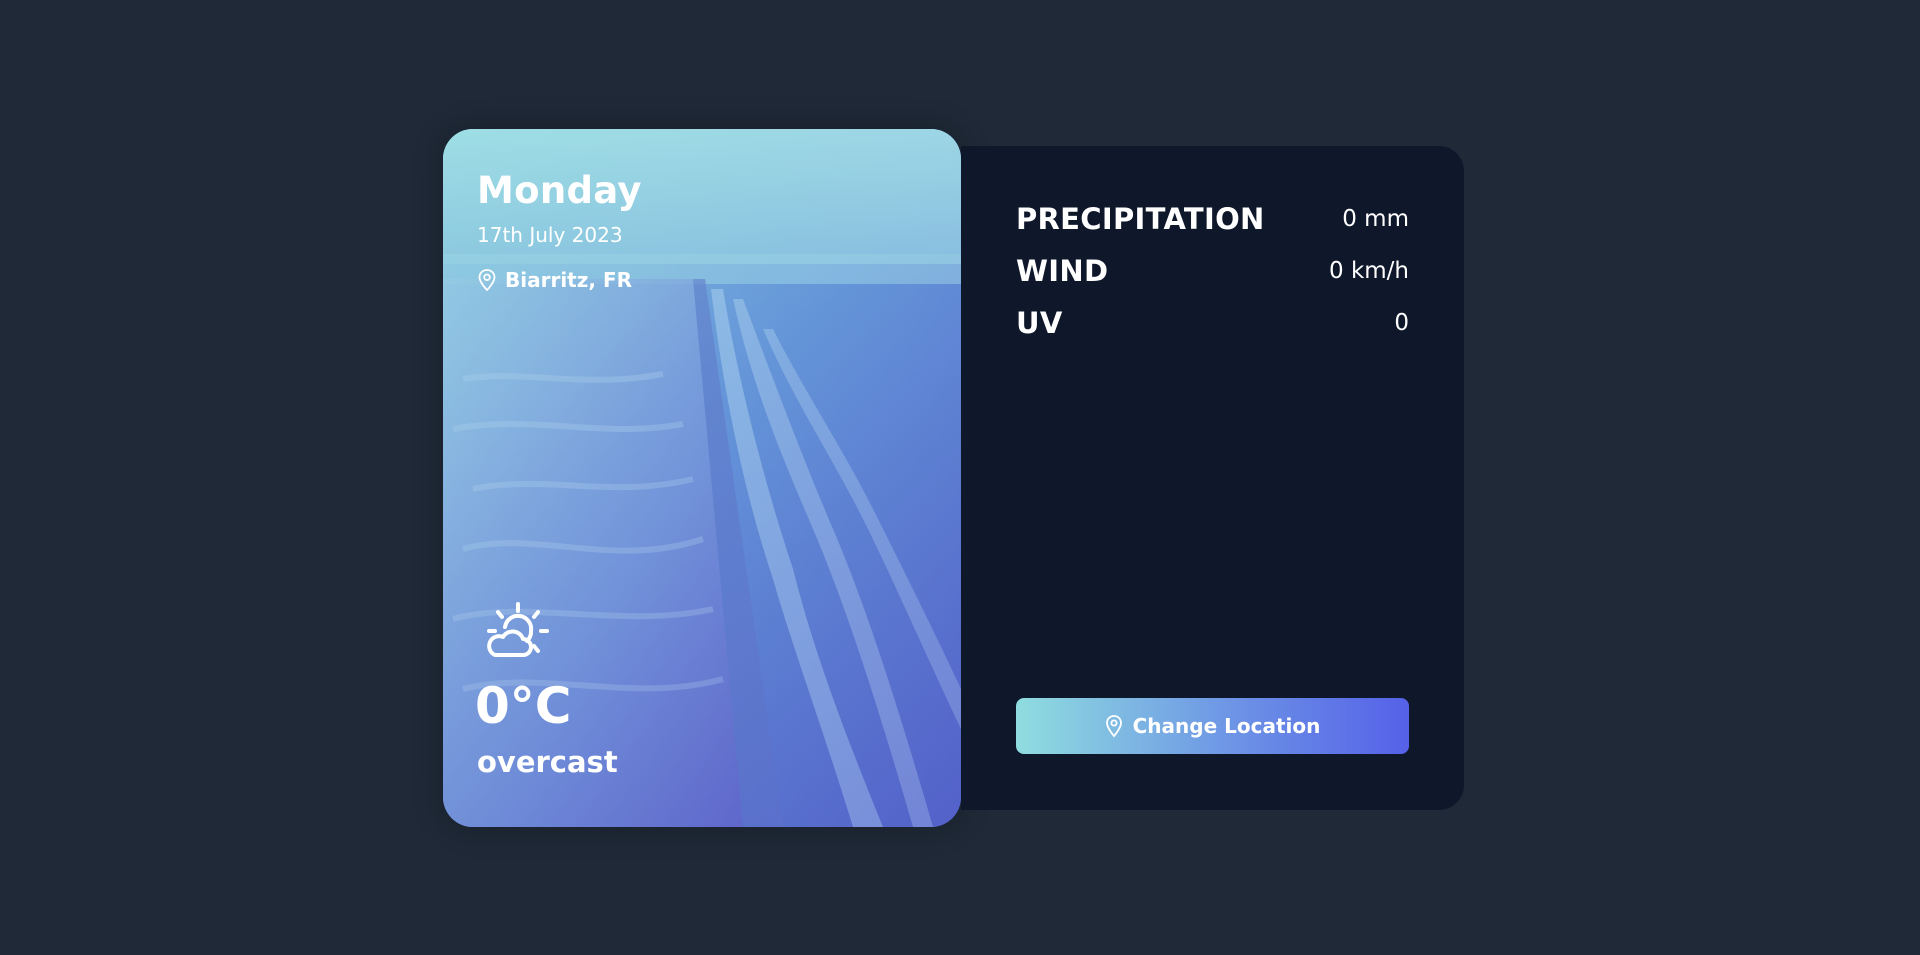 This screenshot has width=1920, height=955. I want to click on partly-cloudy-sun-icon, so click(516, 634).